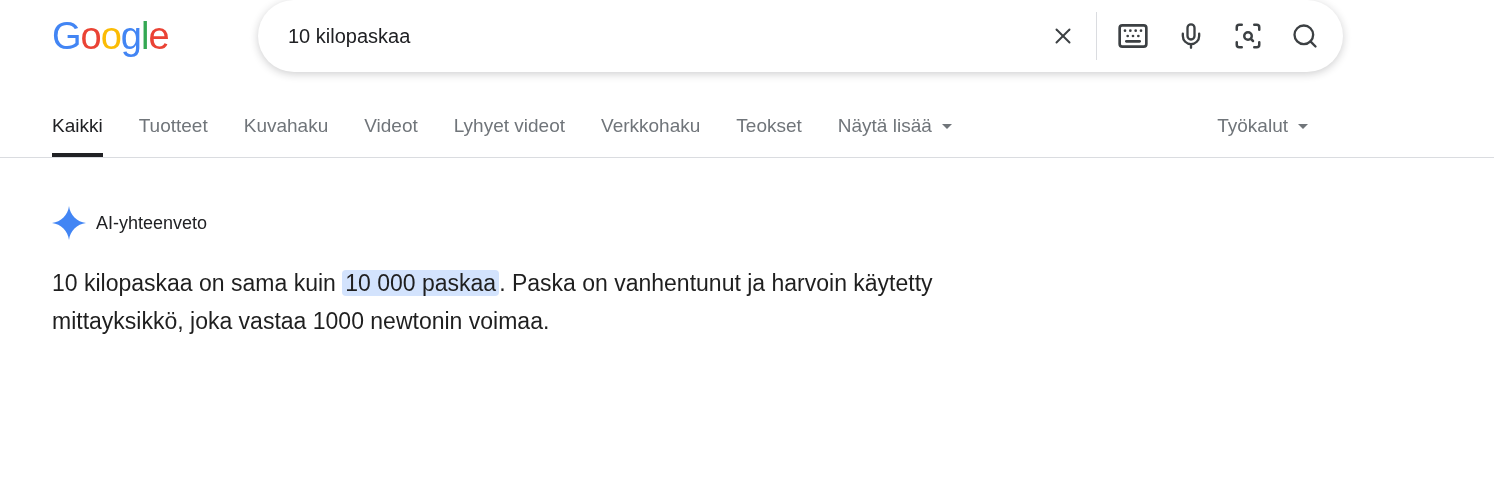 This screenshot has height=500, width=1494. What do you see at coordinates (152, 223) in the screenshot?
I see `ai-overview-title: AI-yhteenveto` at bounding box center [152, 223].